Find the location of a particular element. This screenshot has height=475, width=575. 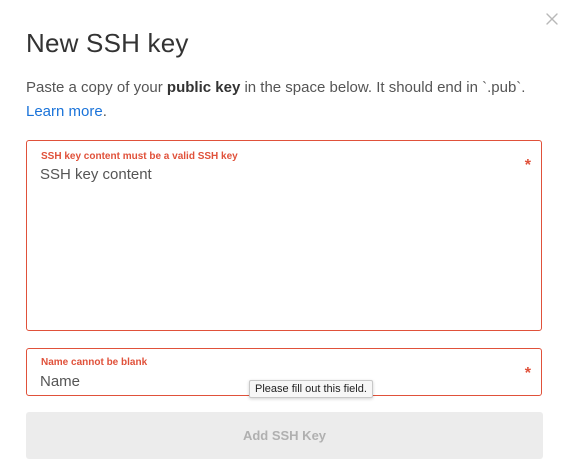

validation-tooltip: Please fill out this field. is located at coordinates (311, 389).